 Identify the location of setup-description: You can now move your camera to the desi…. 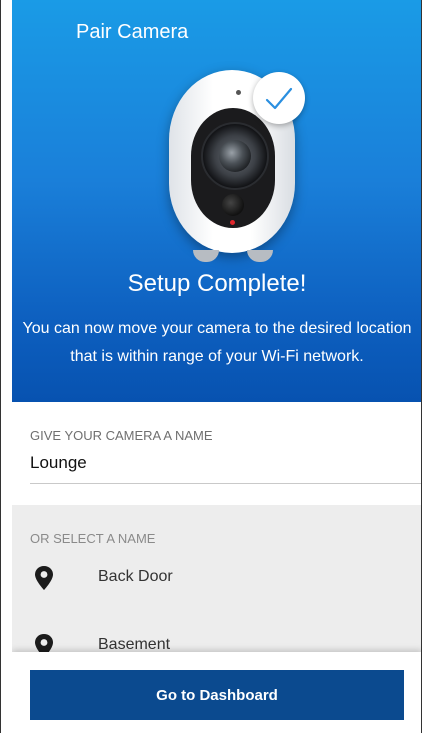
(217, 342).